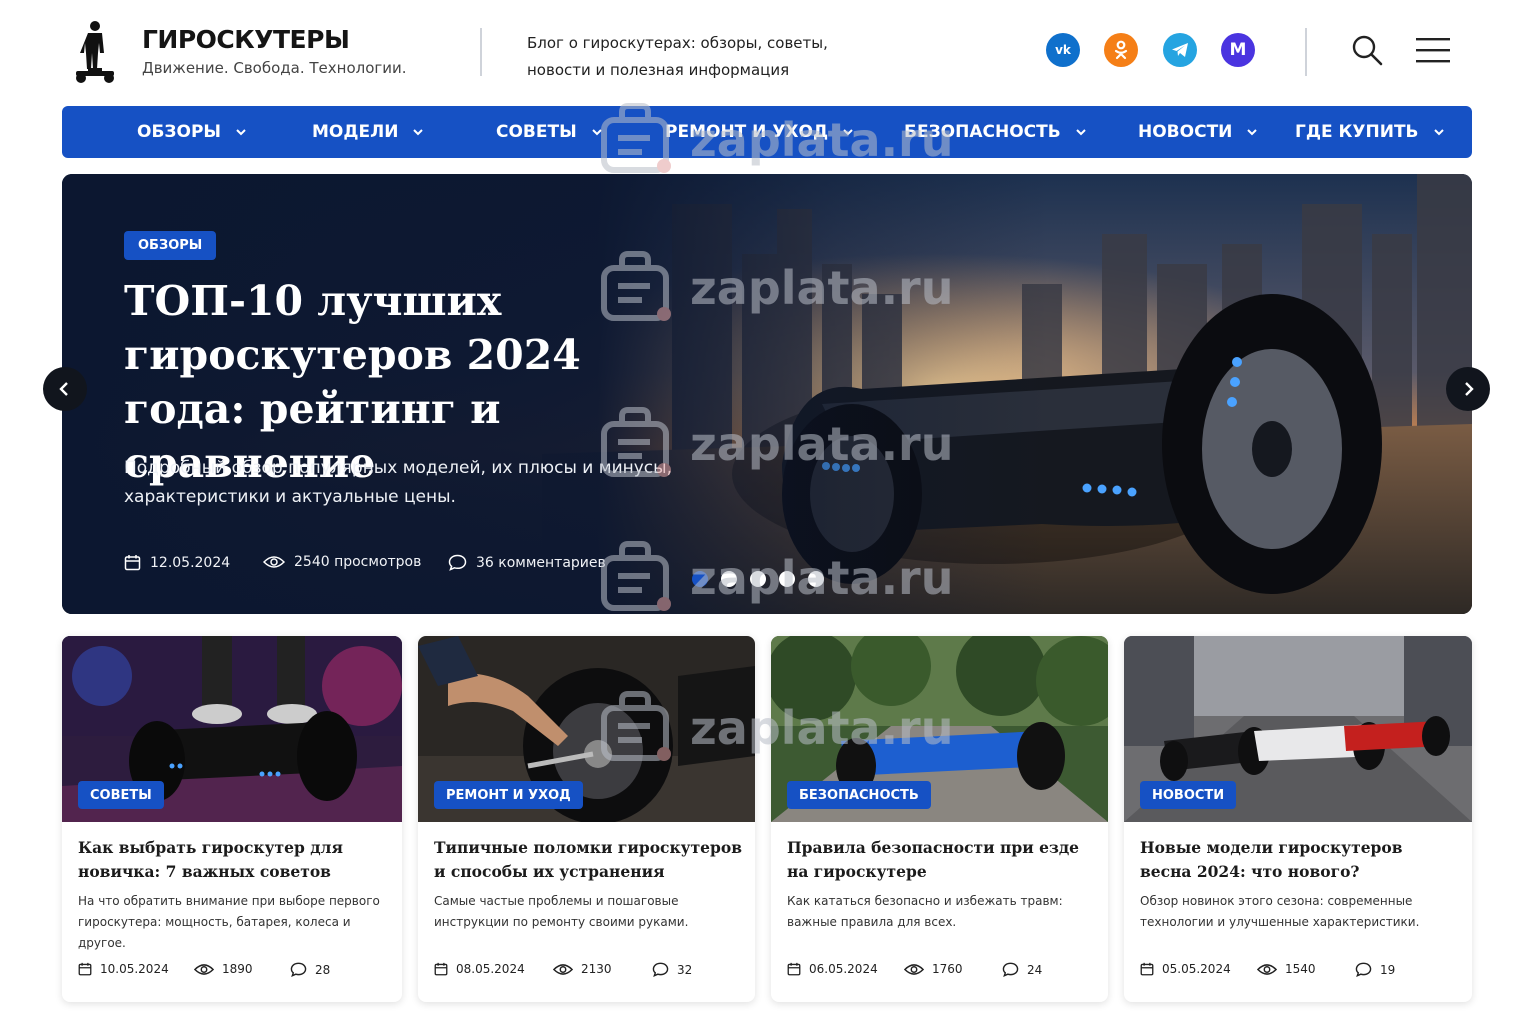 The image size is (1536, 1024). Describe the element at coordinates (246, 39) in the screenshot. I see `site-title: ГИРОСКУТЕРЫ` at that location.